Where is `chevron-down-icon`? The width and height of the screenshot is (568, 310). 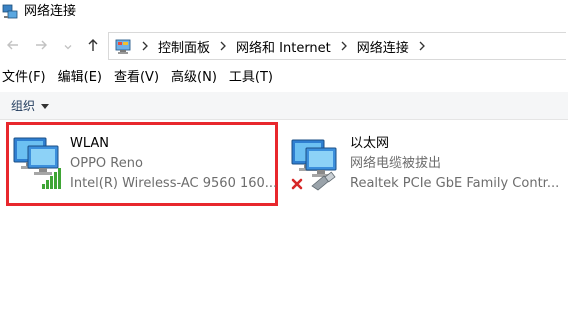
chevron-down-icon is located at coordinates (68, 46).